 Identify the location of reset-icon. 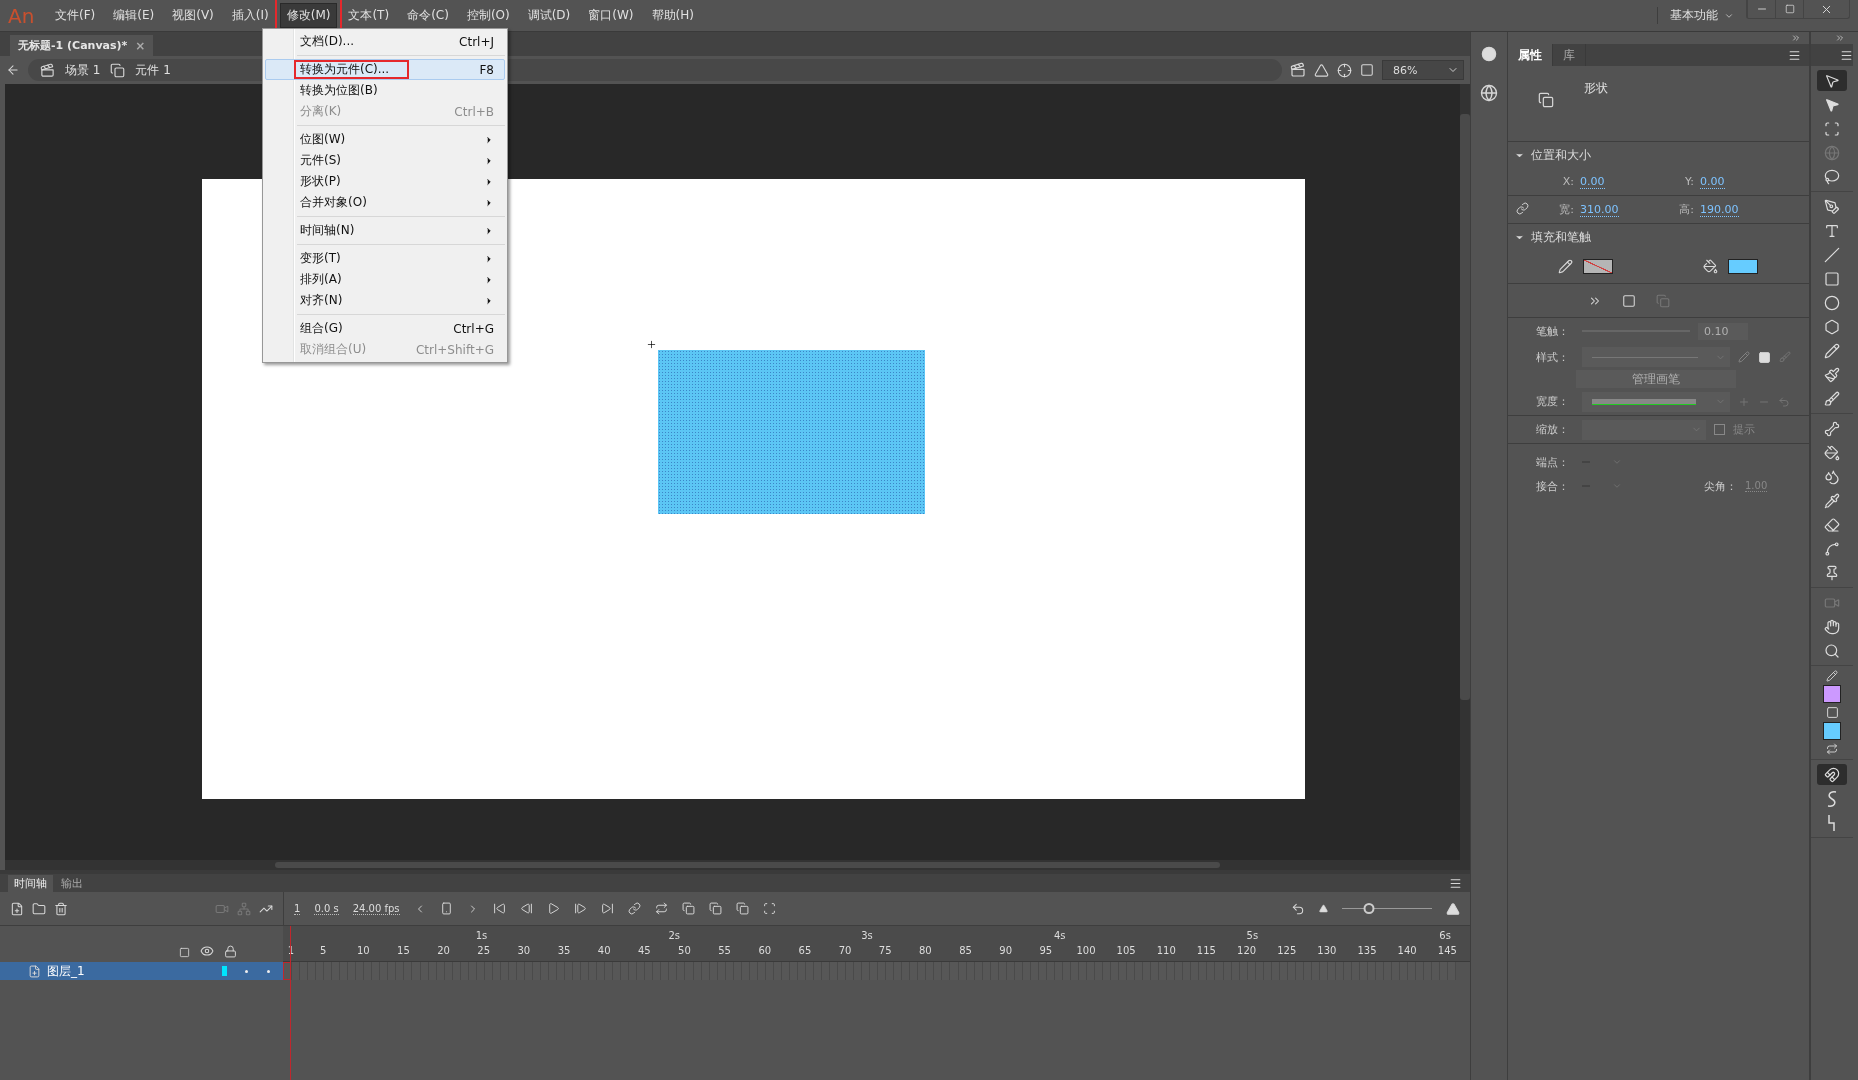
(1298, 908).